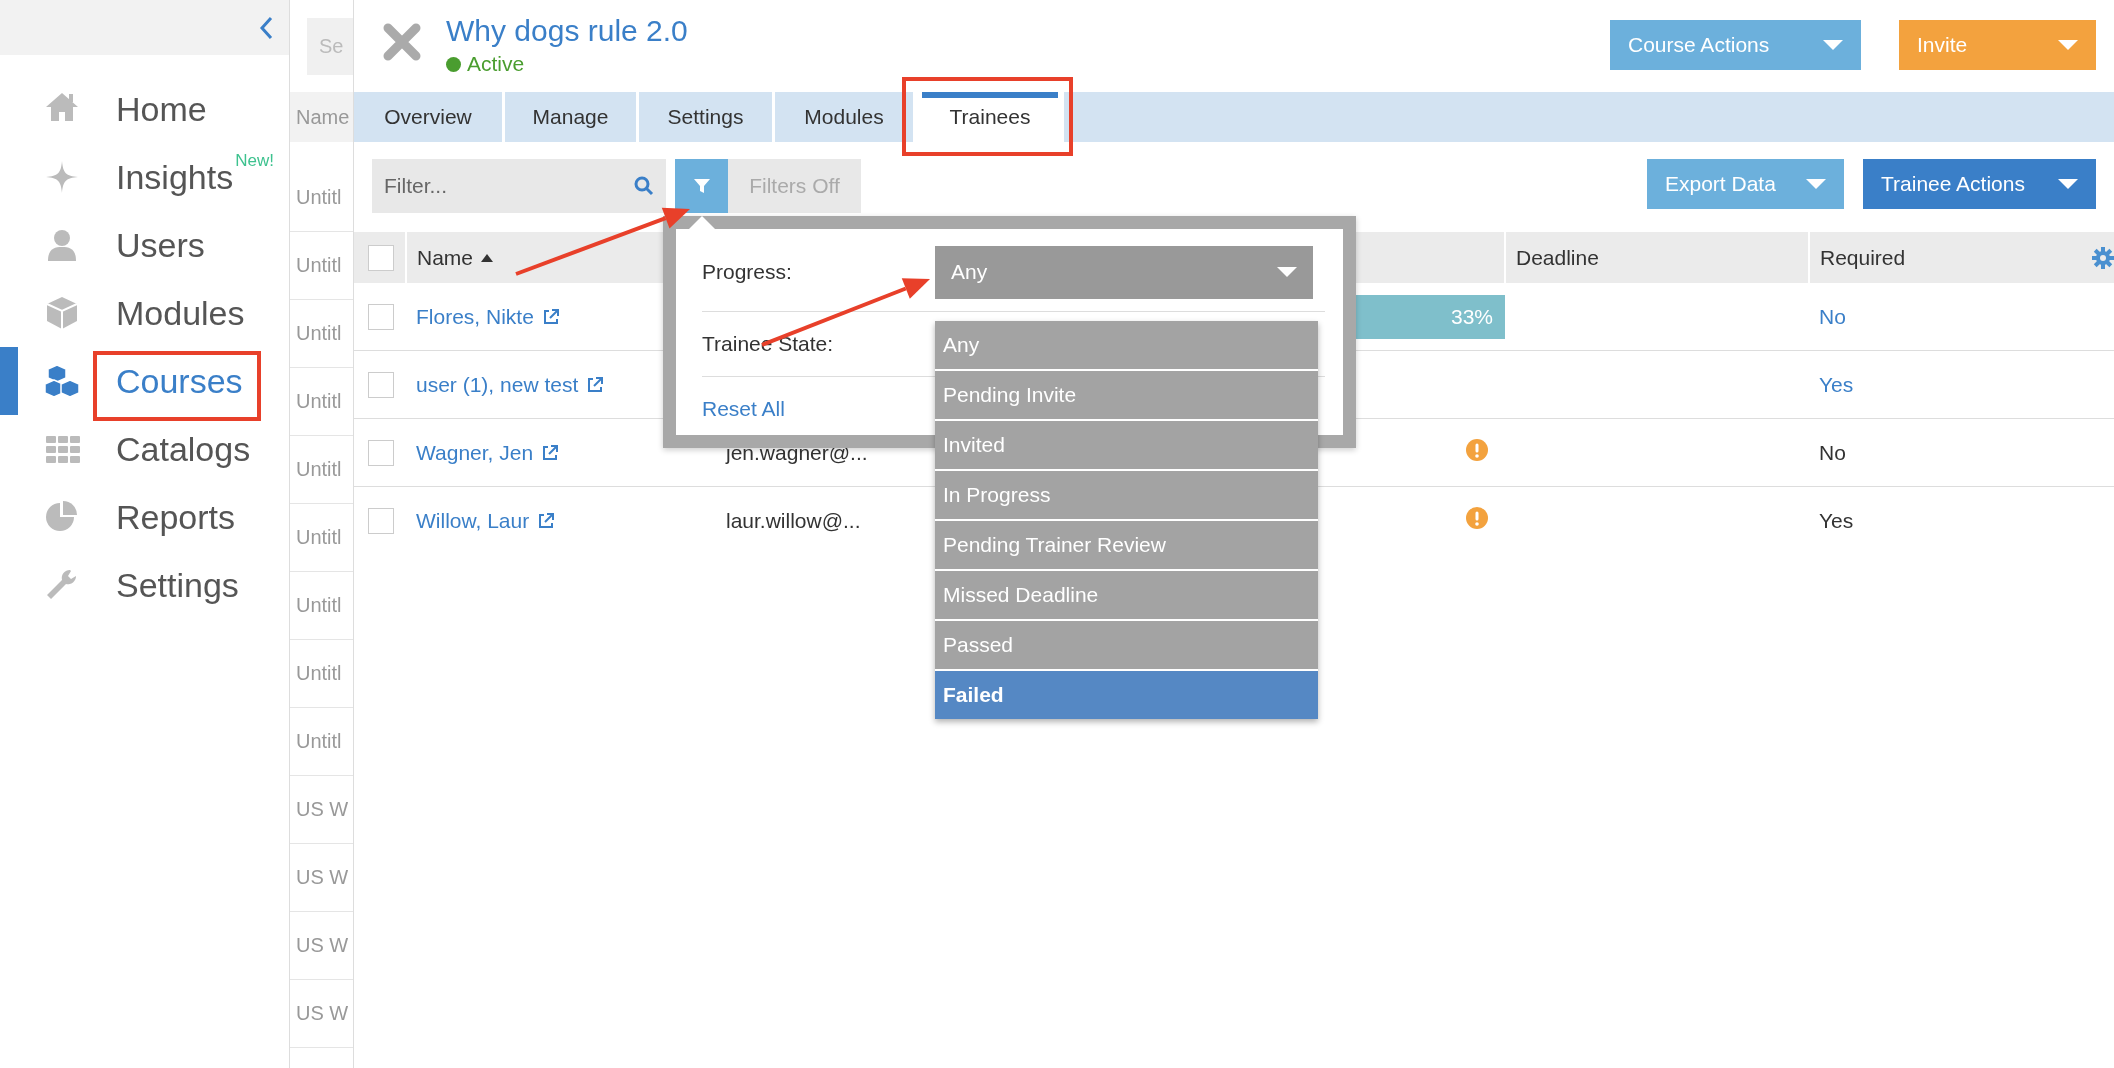 The width and height of the screenshot is (2114, 1068). Describe the element at coordinates (1832, 452) in the screenshot. I see `required-value: No` at that location.